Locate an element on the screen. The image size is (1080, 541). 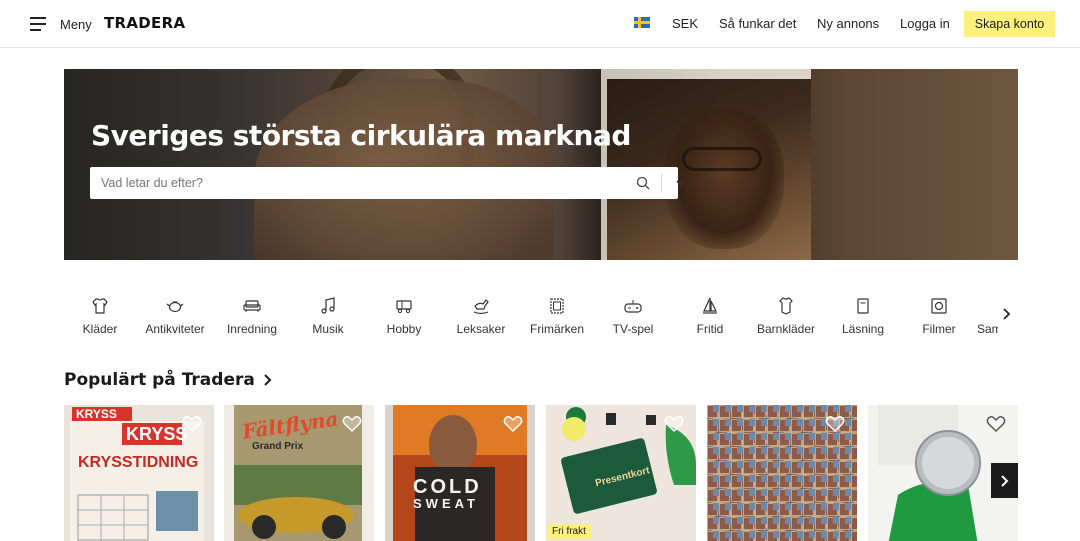
stamp-icon is located at coordinates (557, 306).